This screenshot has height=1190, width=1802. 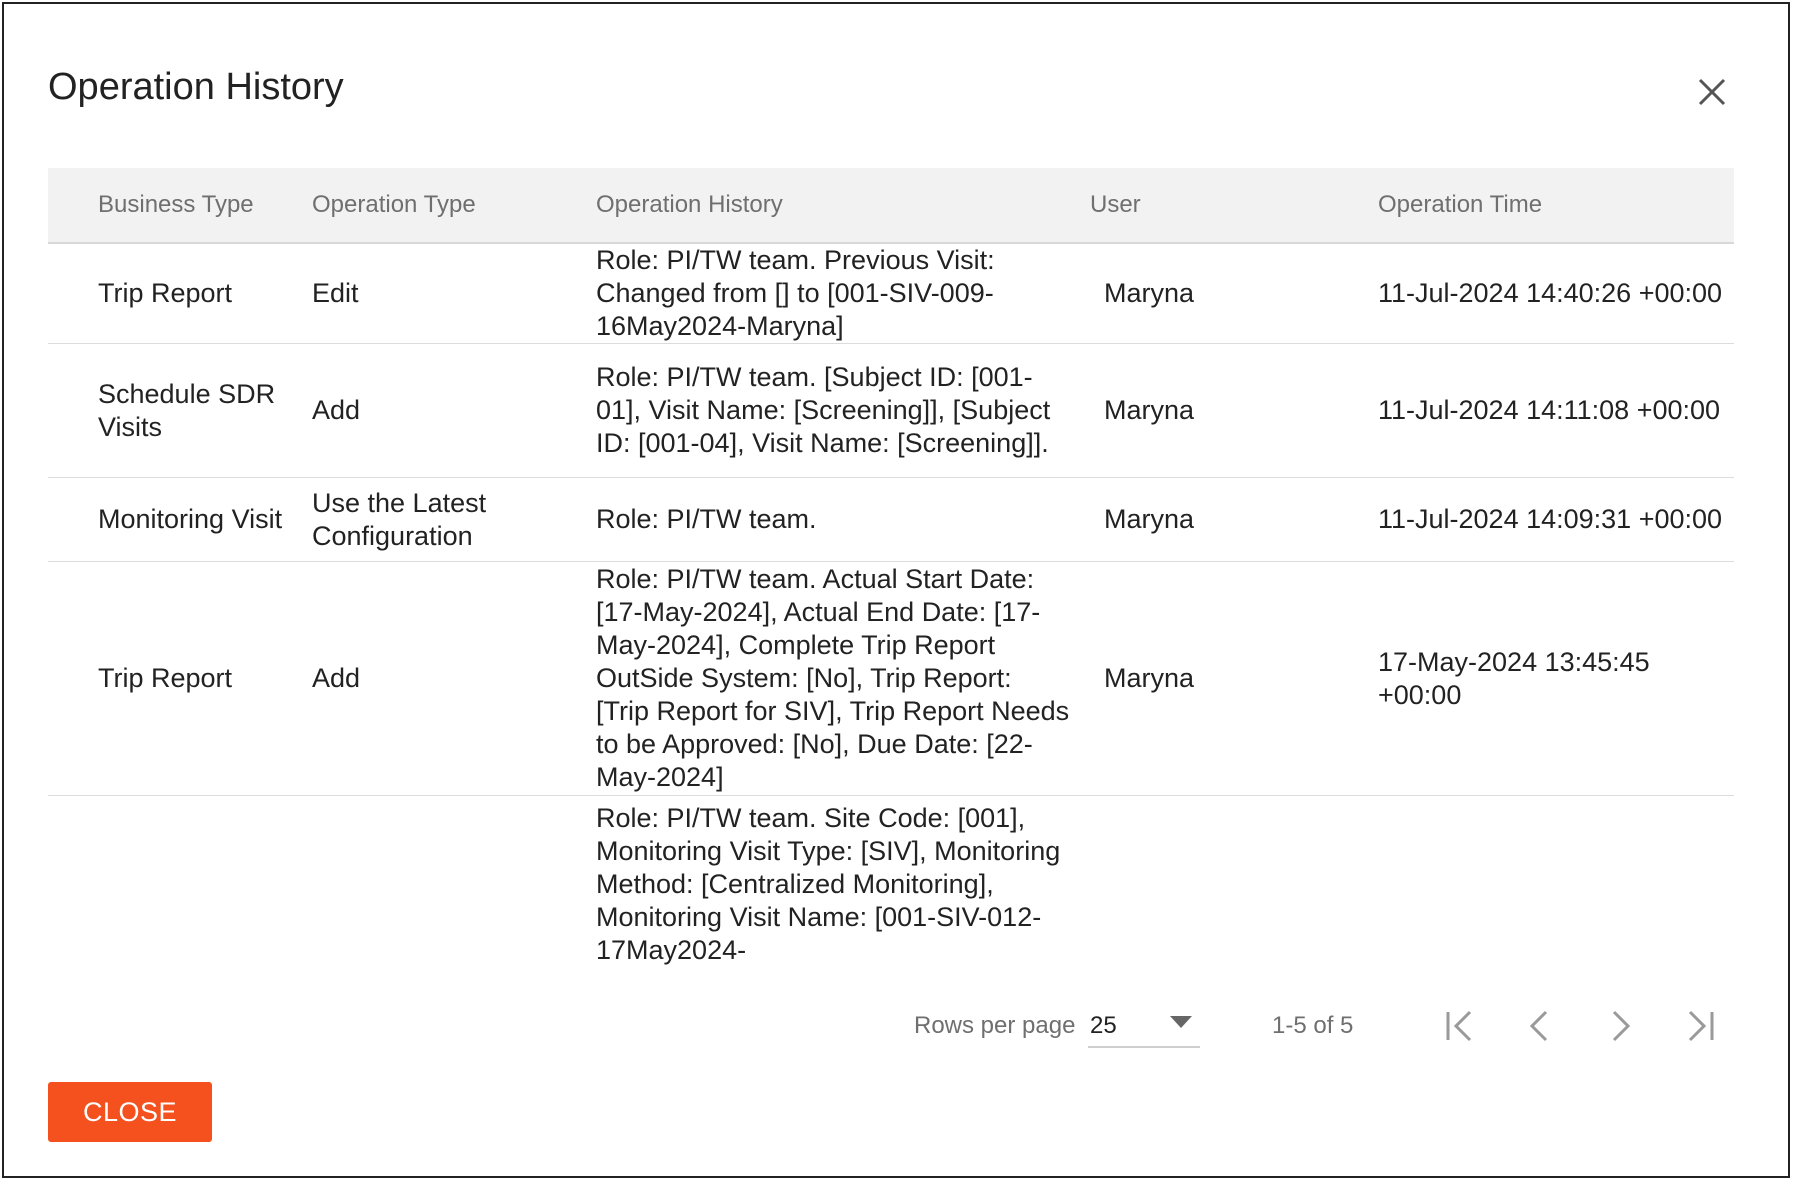 I want to click on cell-business-type: Monitoring Visit, so click(x=180, y=519).